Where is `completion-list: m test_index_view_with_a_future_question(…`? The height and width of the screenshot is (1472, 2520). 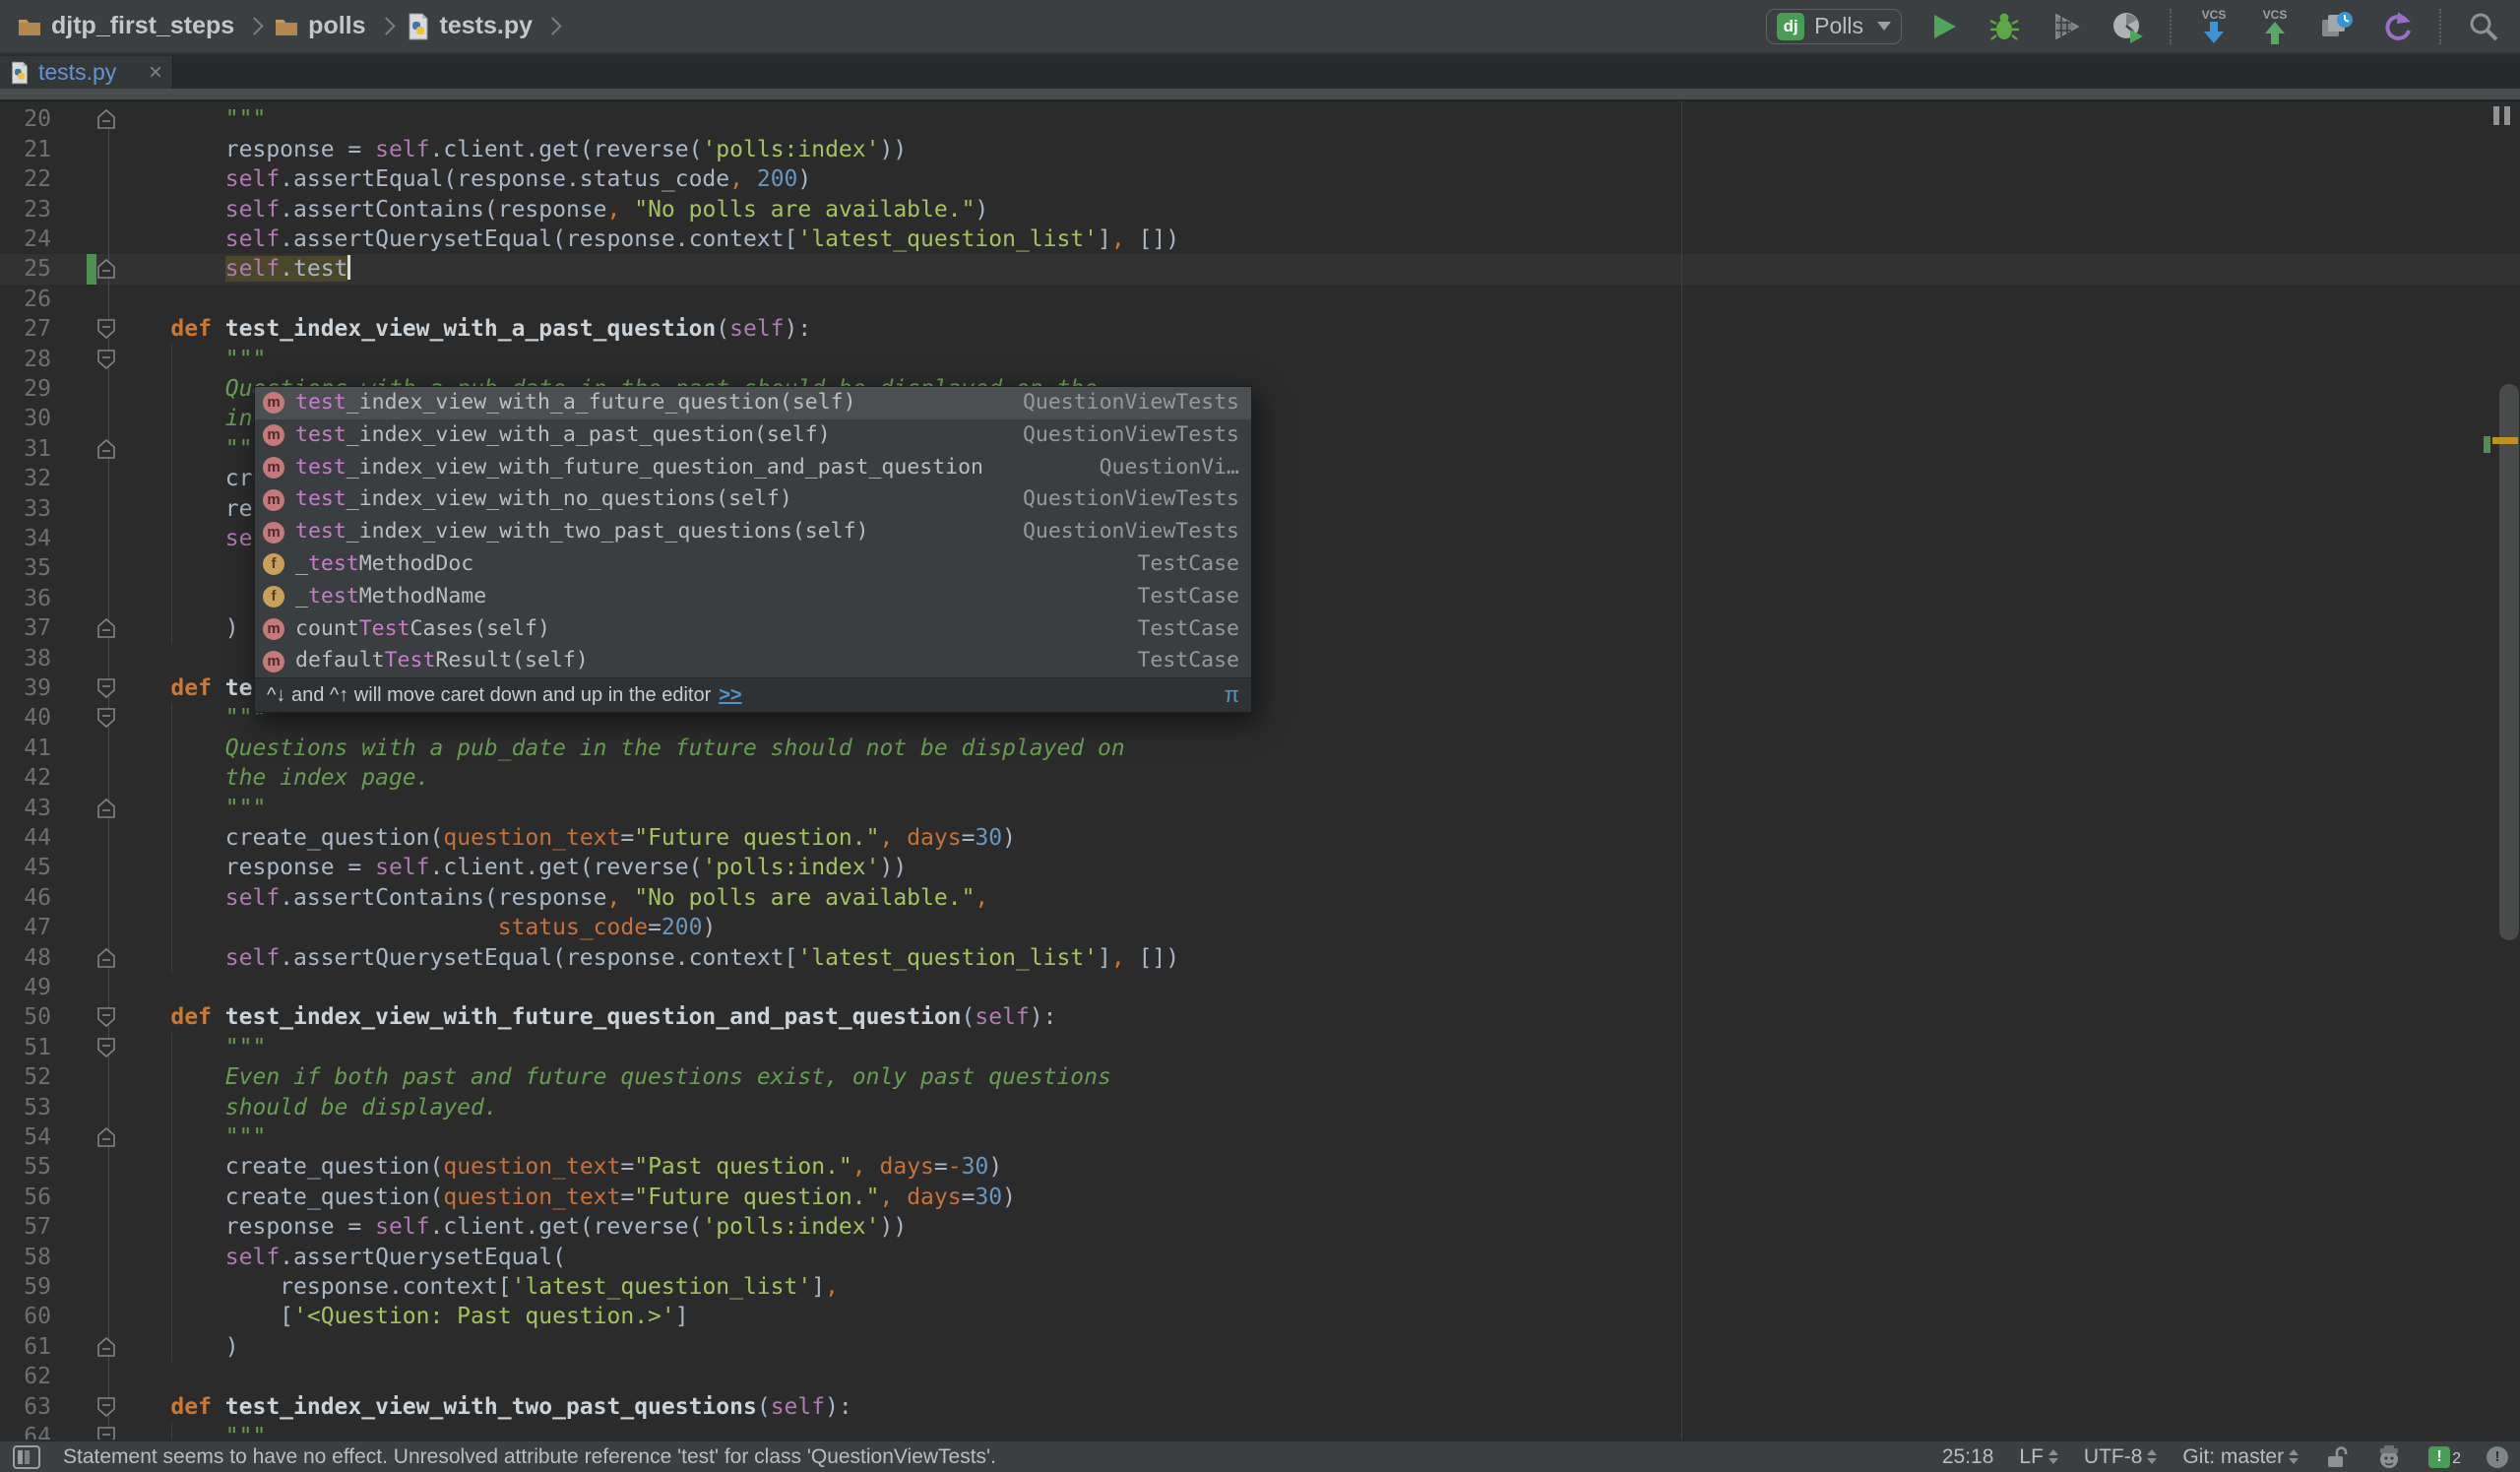
completion-list: m test_index_view_with_a_future_question(… is located at coordinates (753, 532).